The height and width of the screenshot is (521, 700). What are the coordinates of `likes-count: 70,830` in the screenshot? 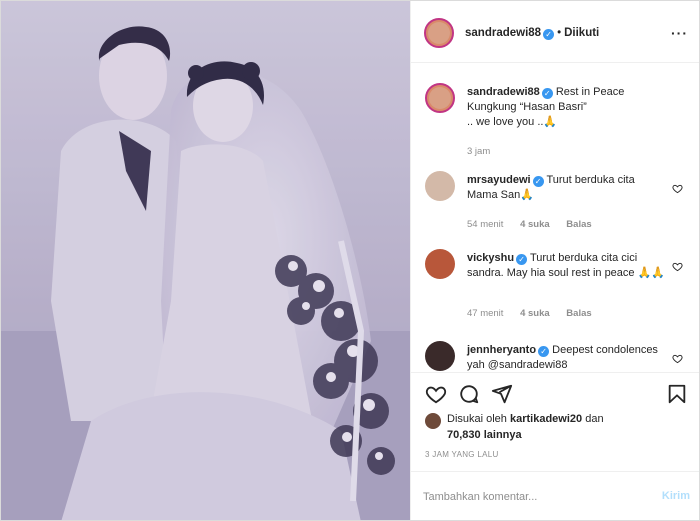 It's located at (464, 435).